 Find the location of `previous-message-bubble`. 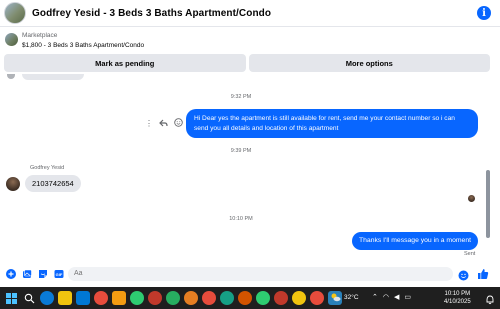

previous-message-bubble is located at coordinates (53, 77).